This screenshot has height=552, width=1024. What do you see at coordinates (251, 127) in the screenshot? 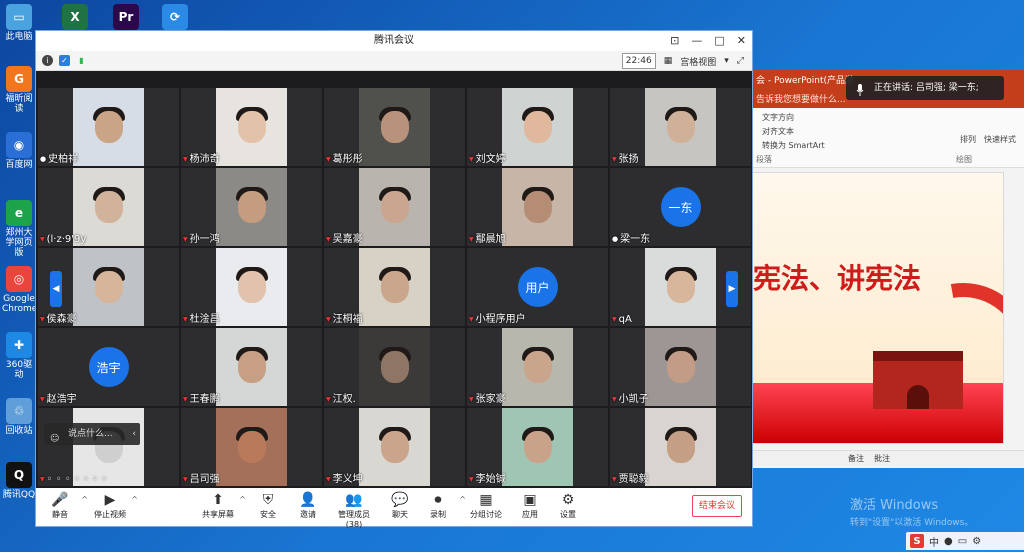
I see `participant-tile: 杨沛奇` at bounding box center [251, 127].